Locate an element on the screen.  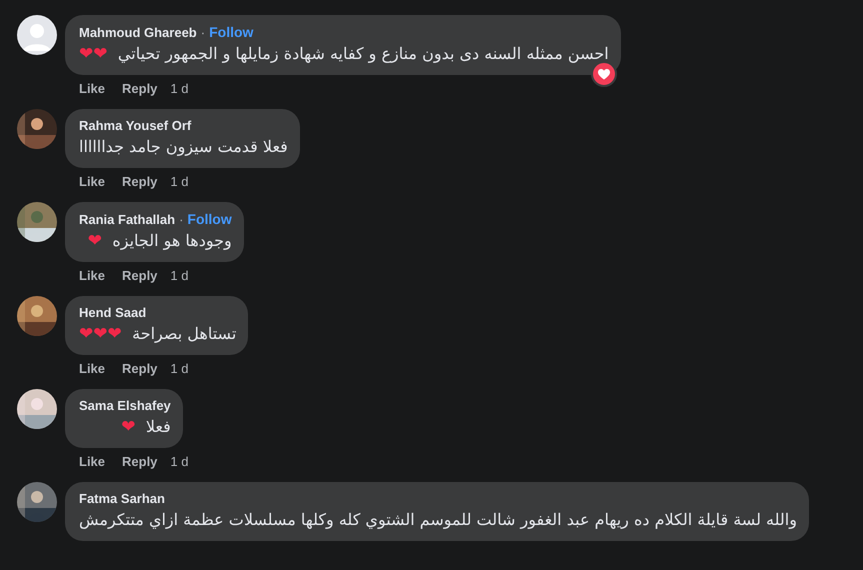
author-name: Mahmoud Ghareeb is located at coordinates (138, 32).